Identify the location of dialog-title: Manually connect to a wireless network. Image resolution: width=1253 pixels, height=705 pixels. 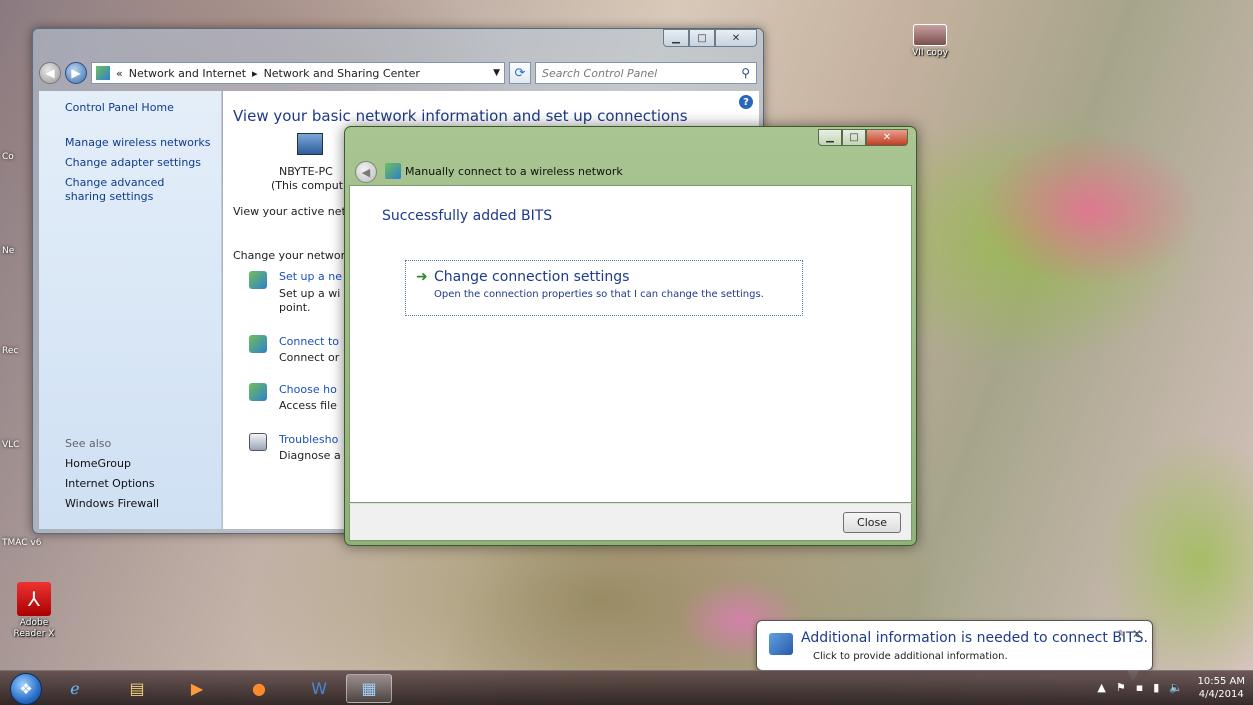
(514, 171).